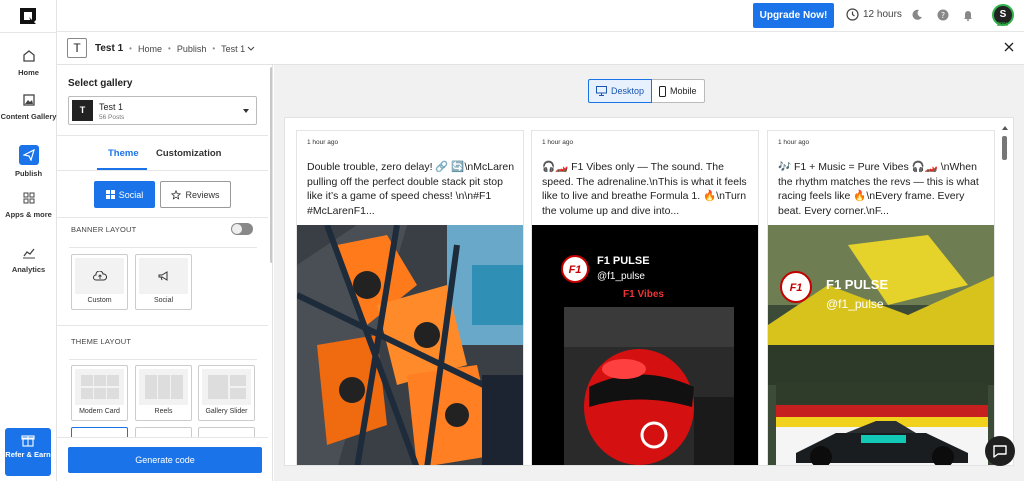 The image size is (1024, 481). Describe the element at coordinates (943, 15) in the screenshot. I see `help-icon: ?` at that location.